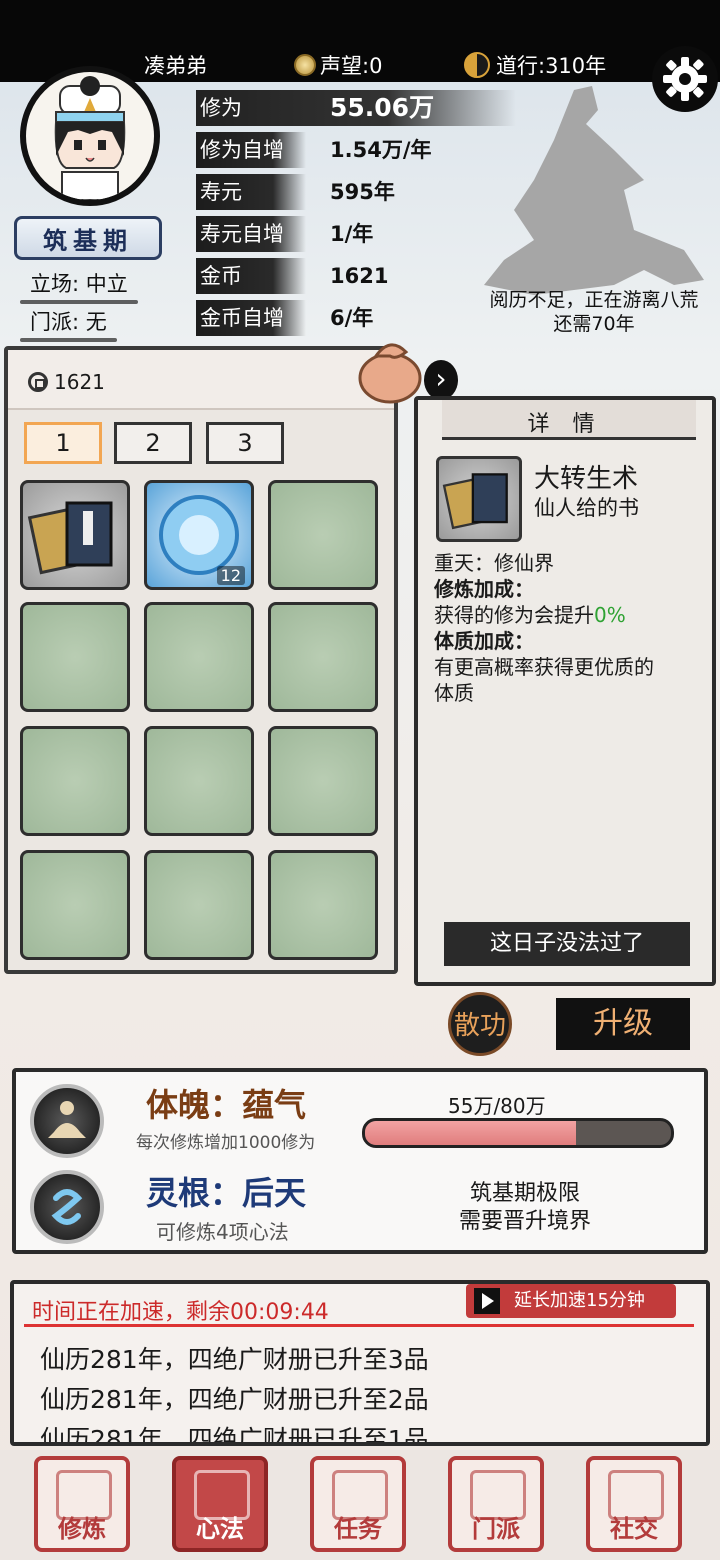  I want to click on stat-cultivation-rate: 修为自增 1.54万/年, so click(356, 150).